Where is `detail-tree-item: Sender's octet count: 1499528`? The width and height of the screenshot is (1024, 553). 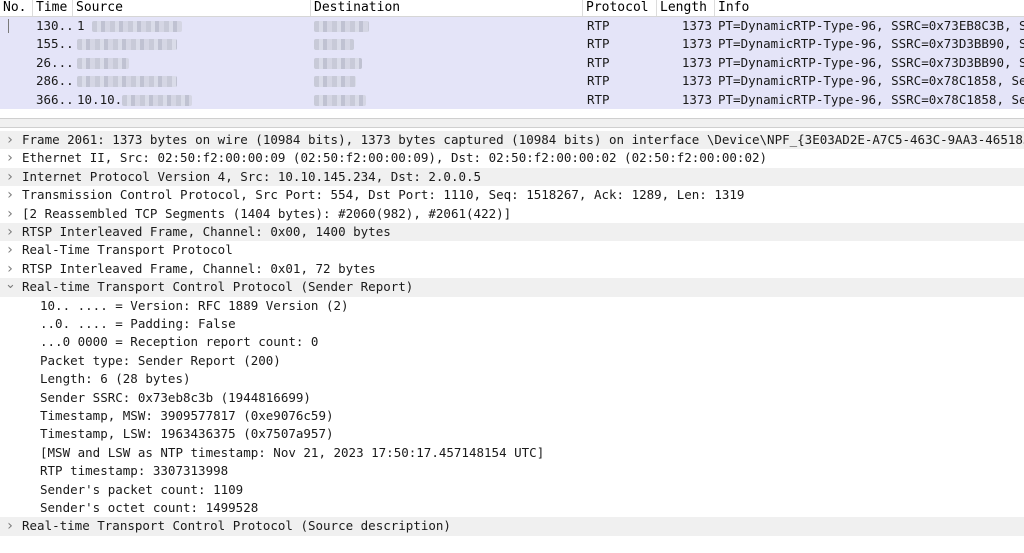 detail-tree-item: Sender's octet count: 1499528 is located at coordinates (512, 508).